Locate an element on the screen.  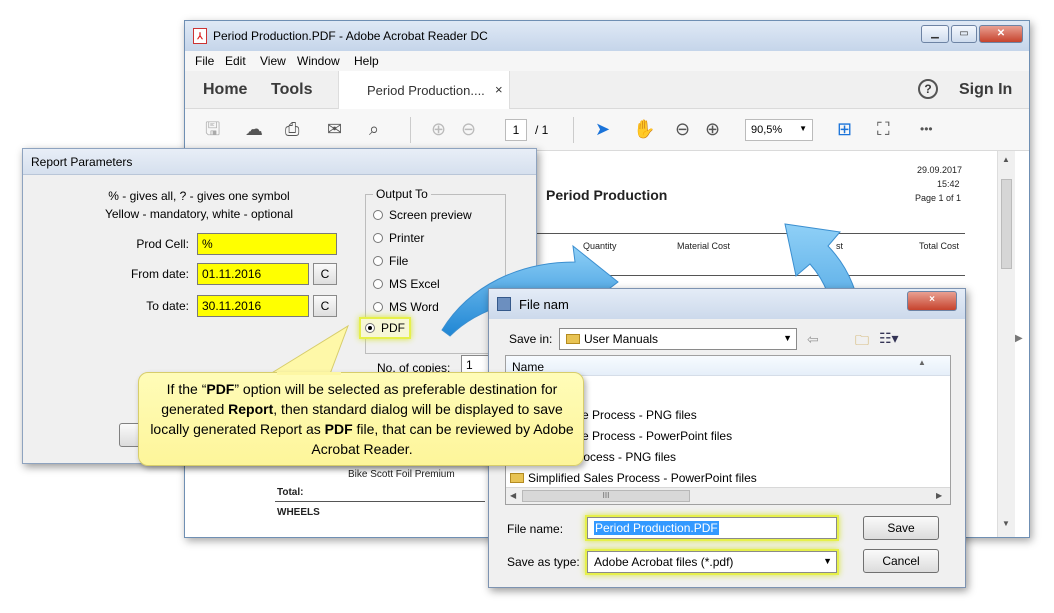
callout-joint is located at coordinates (309, 373).